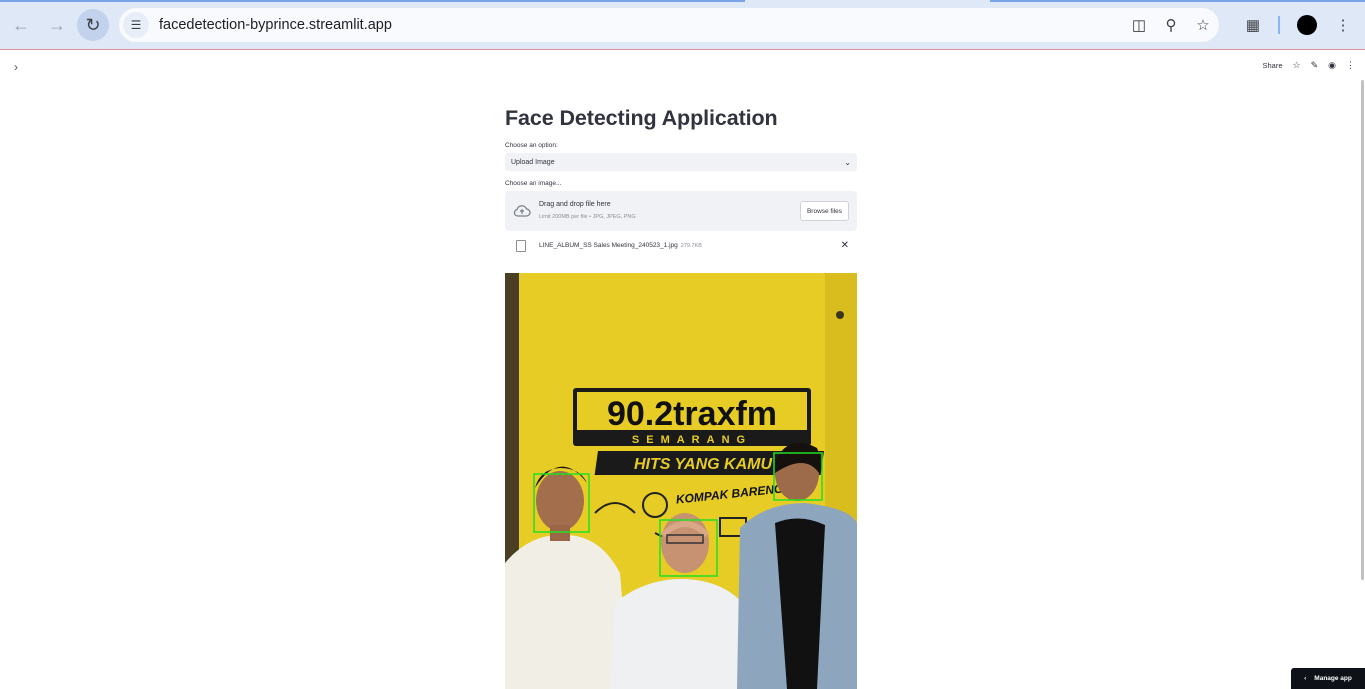 This screenshot has width=1365, height=689. I want to click on address-bar: ☰ facedetection-byprince.streamlit.app, so click(669, 25).